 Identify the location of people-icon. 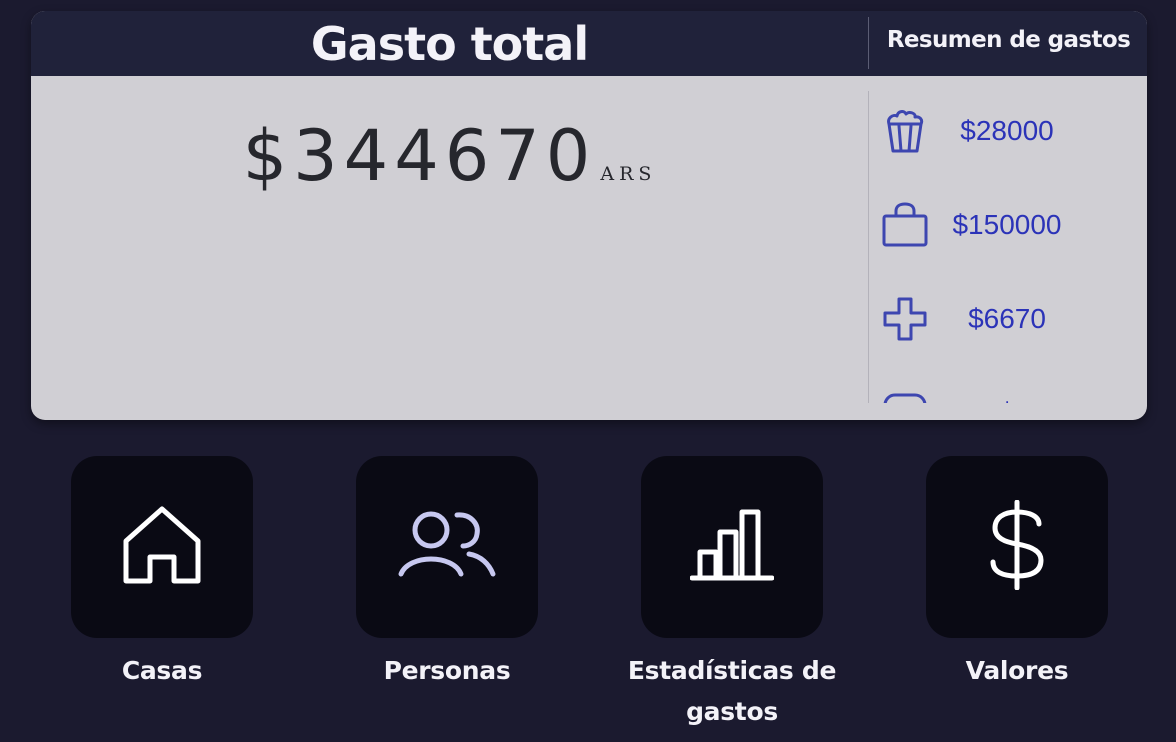
(447, 547).